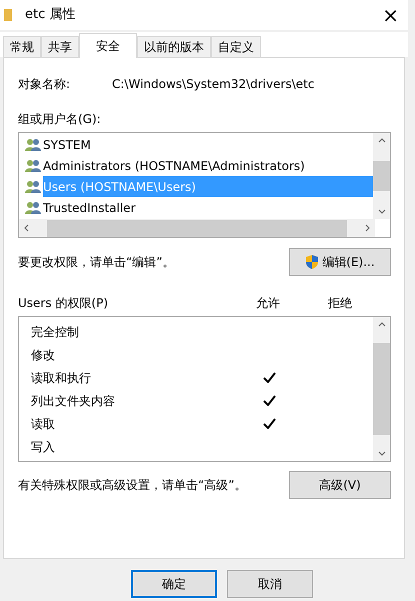 This screenshot has width=415, height=601. I want to click on permission-name: 完全控制, so click(55, 332).